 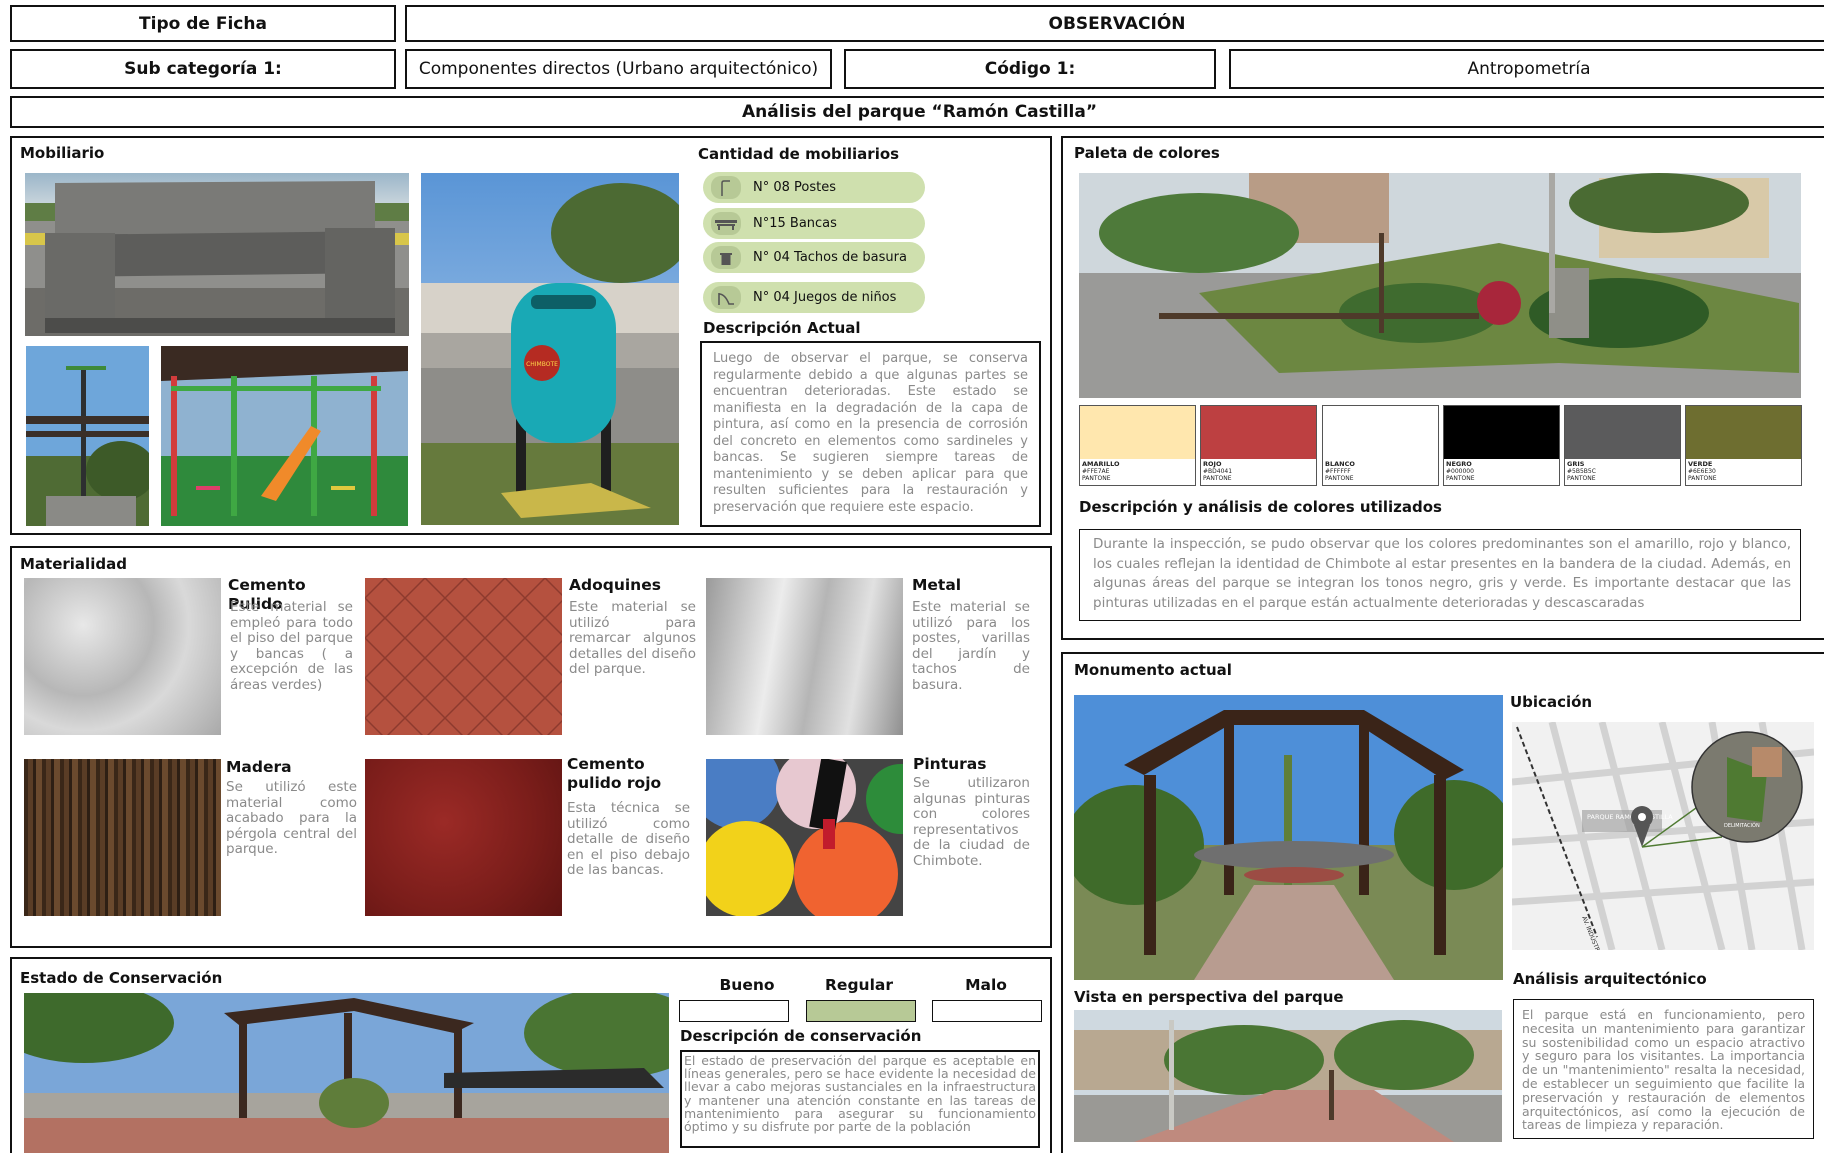 I want to click on option-regular-box, so click(x=861, y=1011).